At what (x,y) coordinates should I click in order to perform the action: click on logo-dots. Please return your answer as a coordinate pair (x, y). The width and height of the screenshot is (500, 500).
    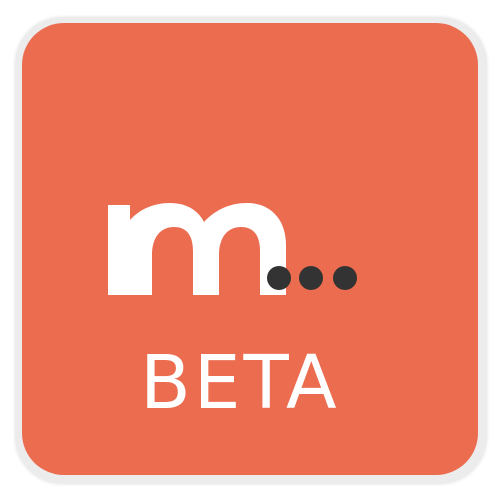
    Looking at the image, I should click on (312, 278).